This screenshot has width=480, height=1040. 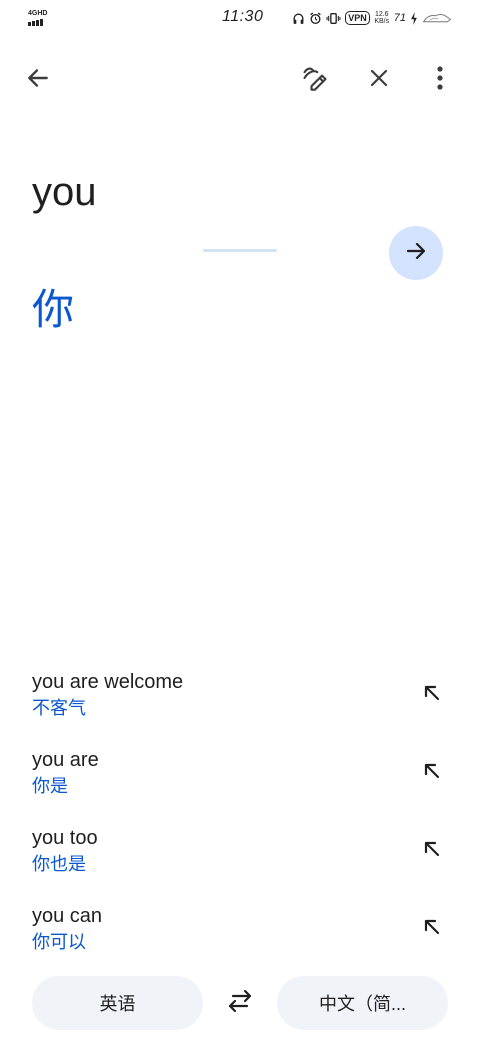 I want to click on headphones-icon, so click(x=298, y=18).